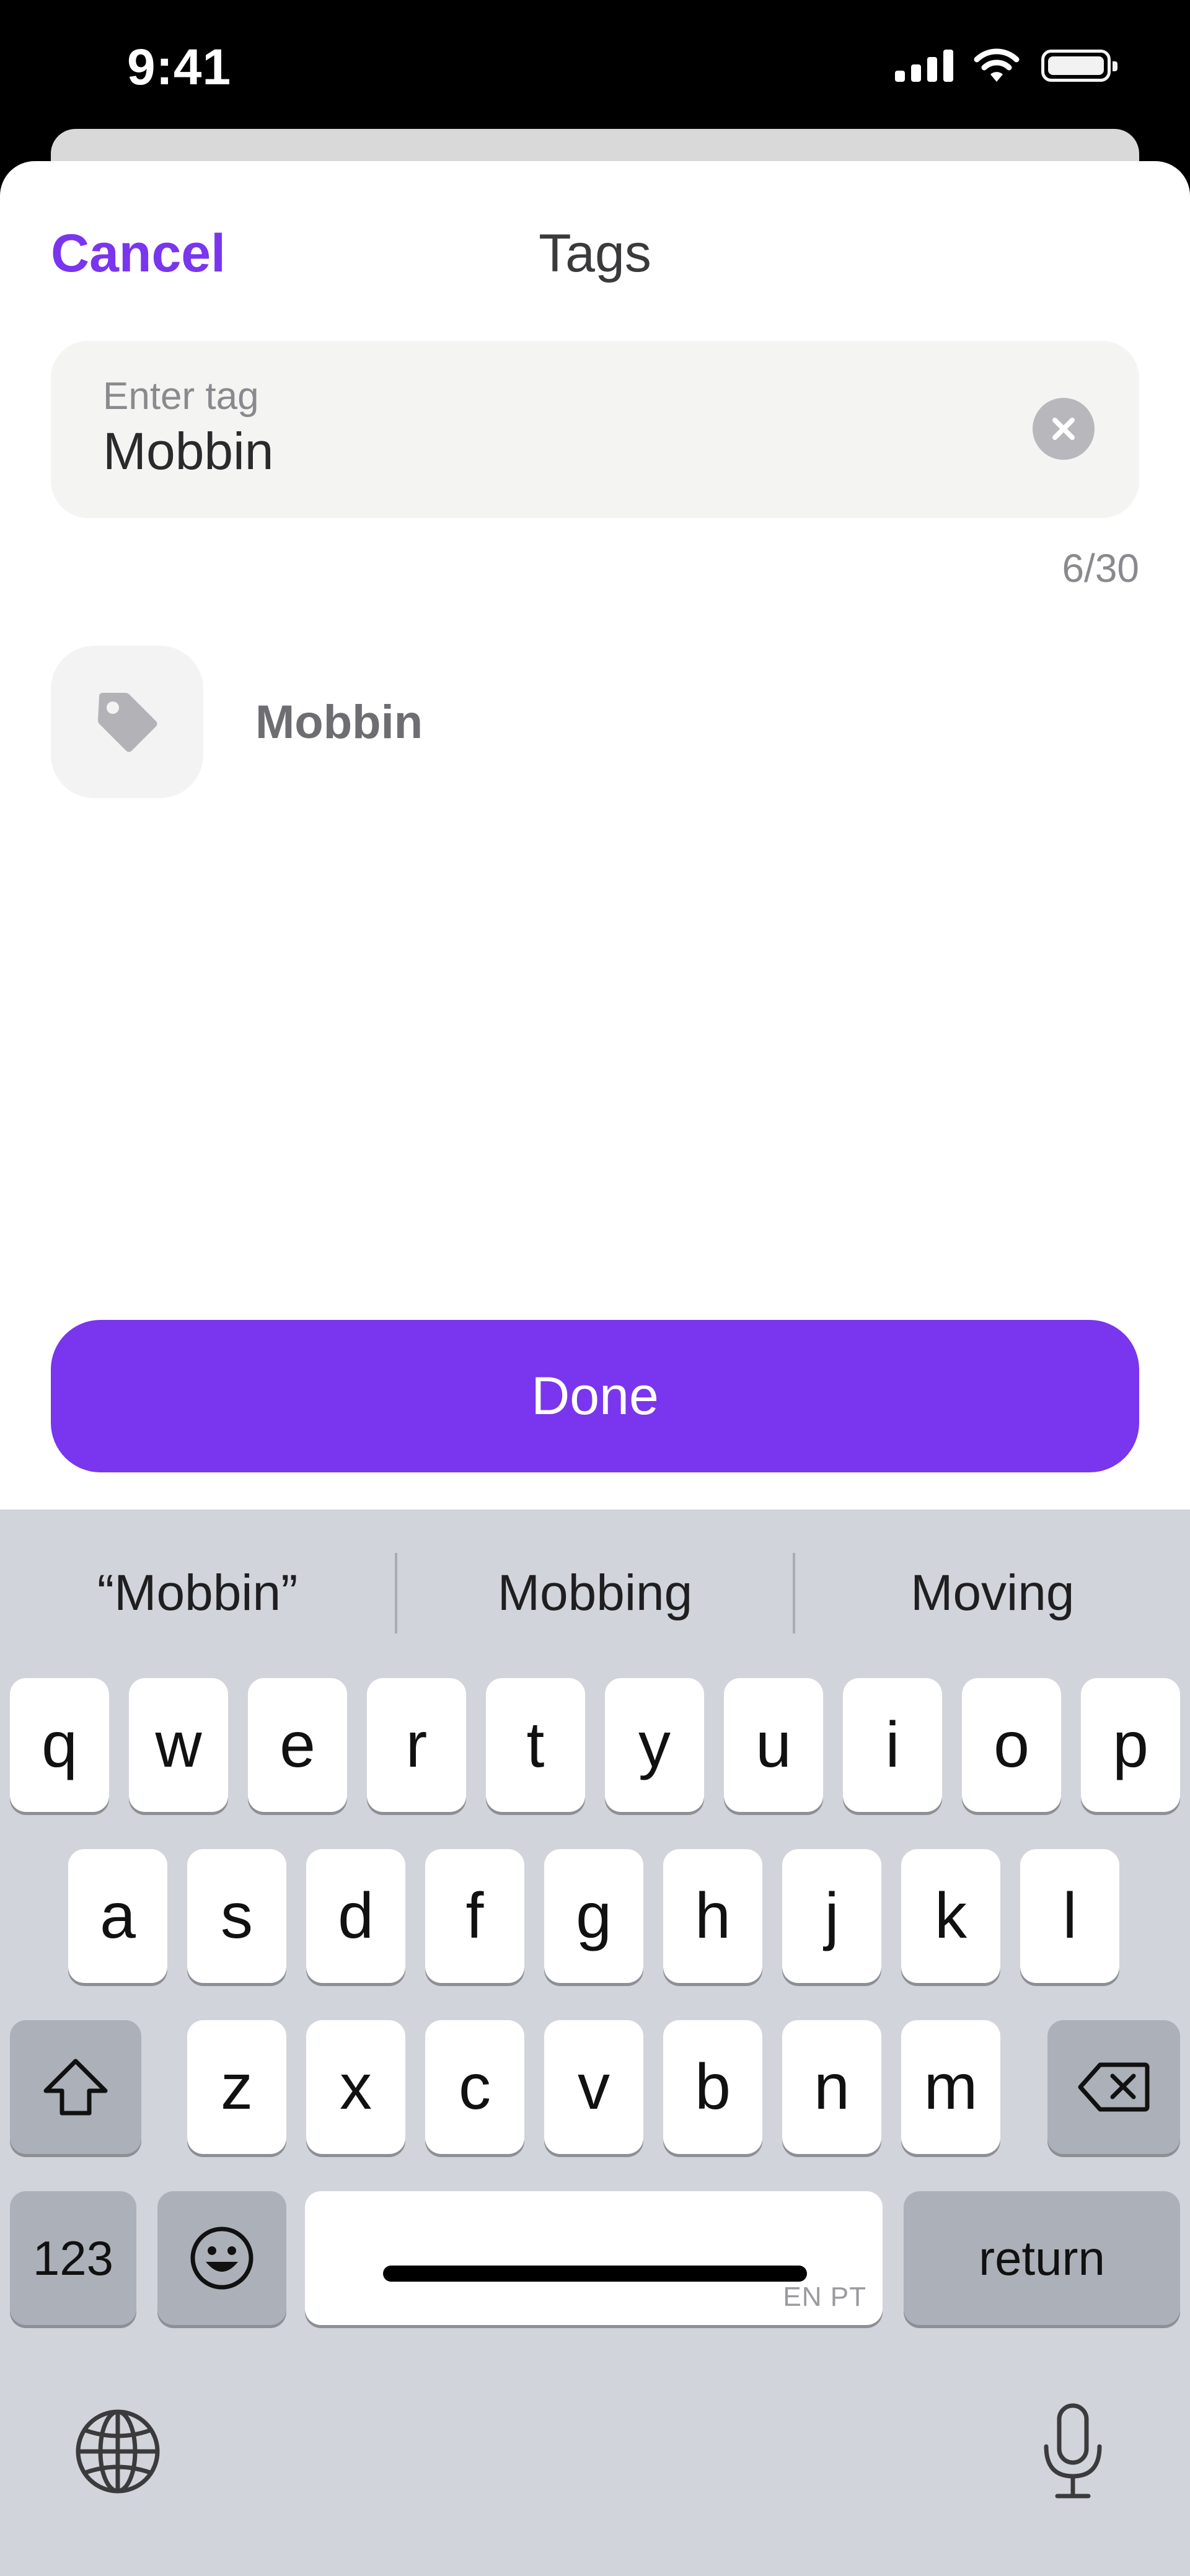 The image size is (1190, 2576). I want to click on tag-suggestion-label: Mobbin, so click(339, 722).